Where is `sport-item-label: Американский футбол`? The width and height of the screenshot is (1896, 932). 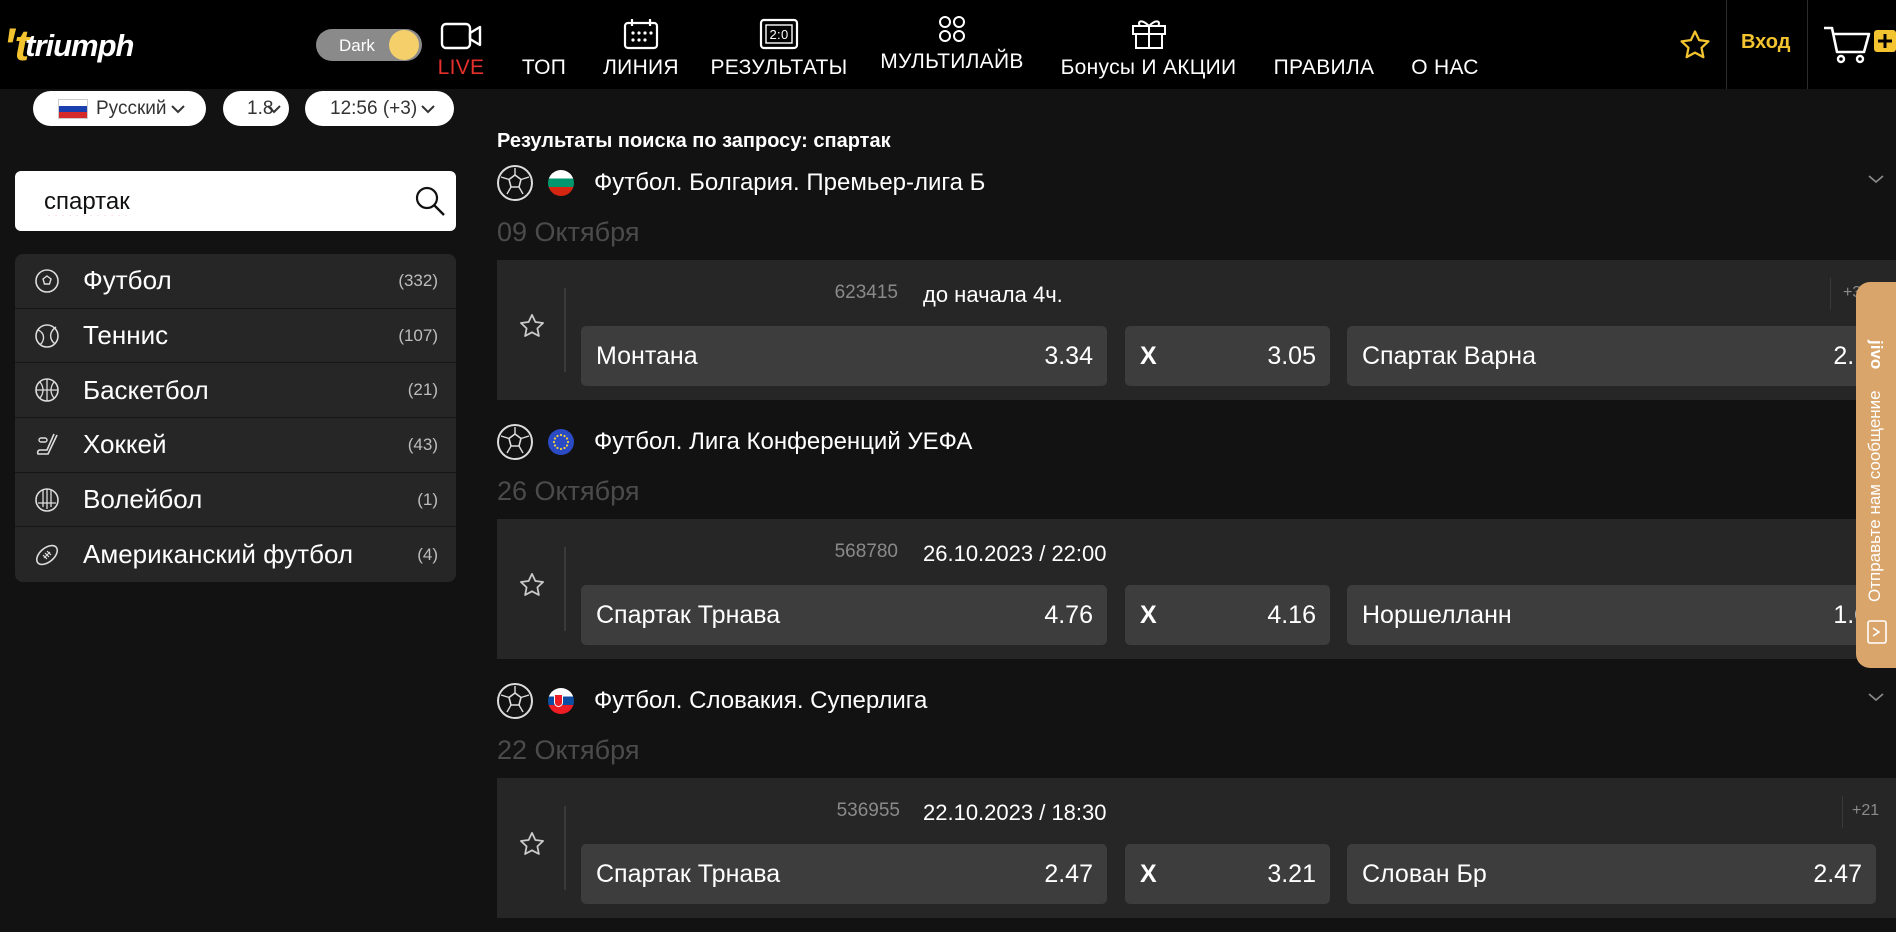 sport-item-label: Американский футбол is located at coordinates (218, 554).